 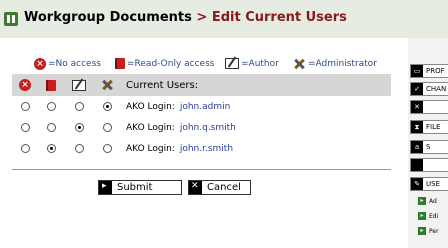 I want to click on text-icon: a, so click(x=417, y=147).